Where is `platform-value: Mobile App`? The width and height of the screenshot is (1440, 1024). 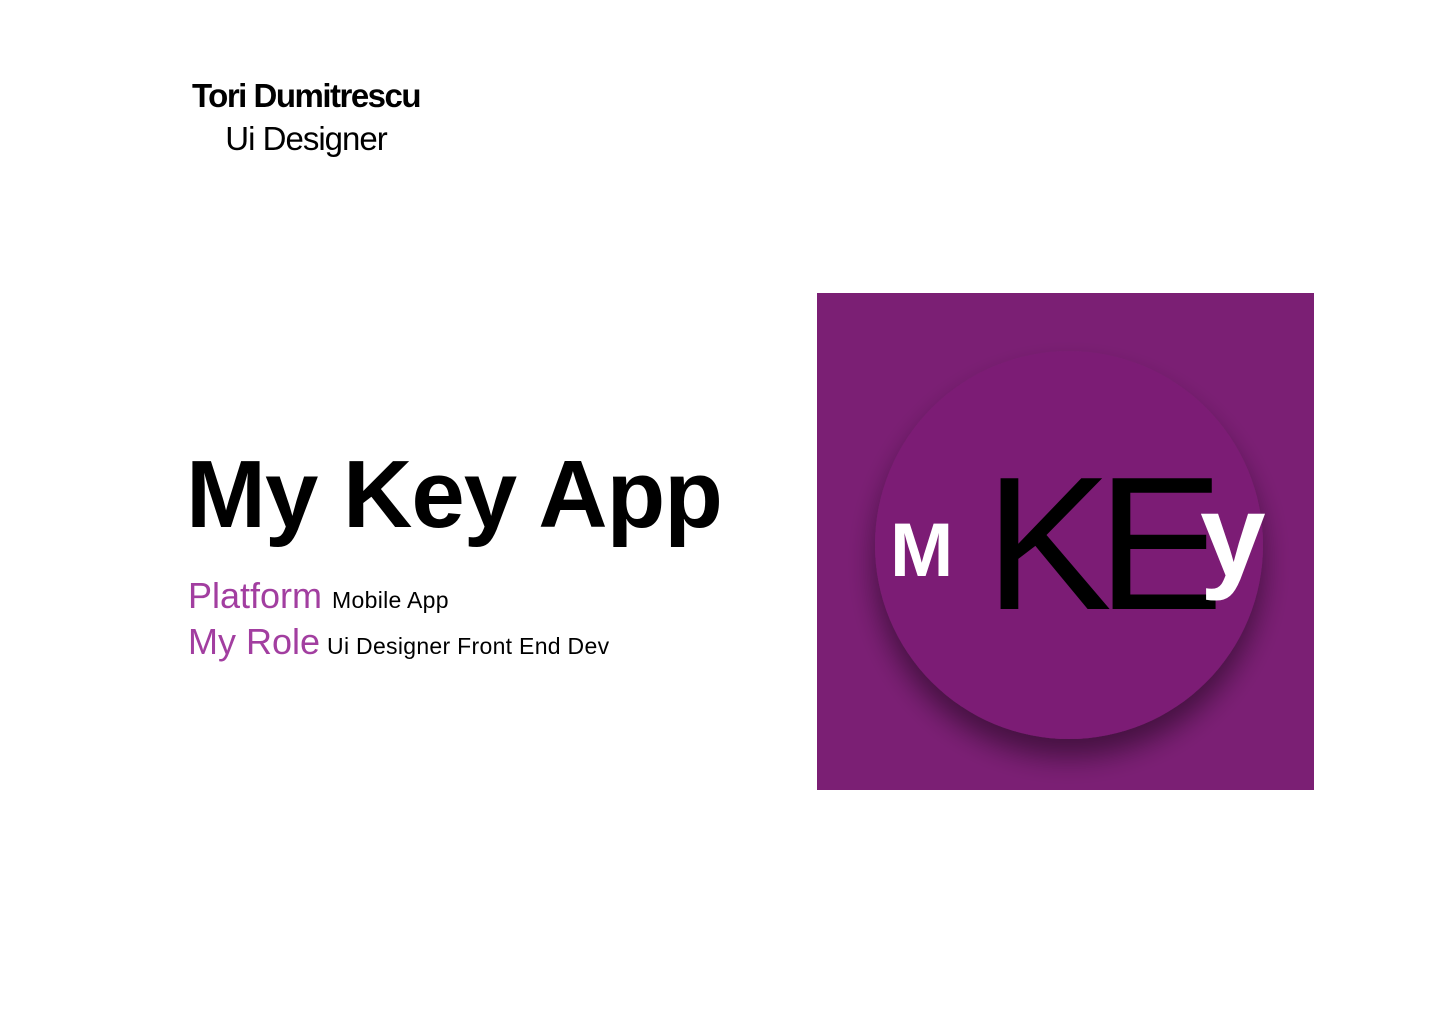
platform-value: Mobile App is located at coordinates (390, 600).